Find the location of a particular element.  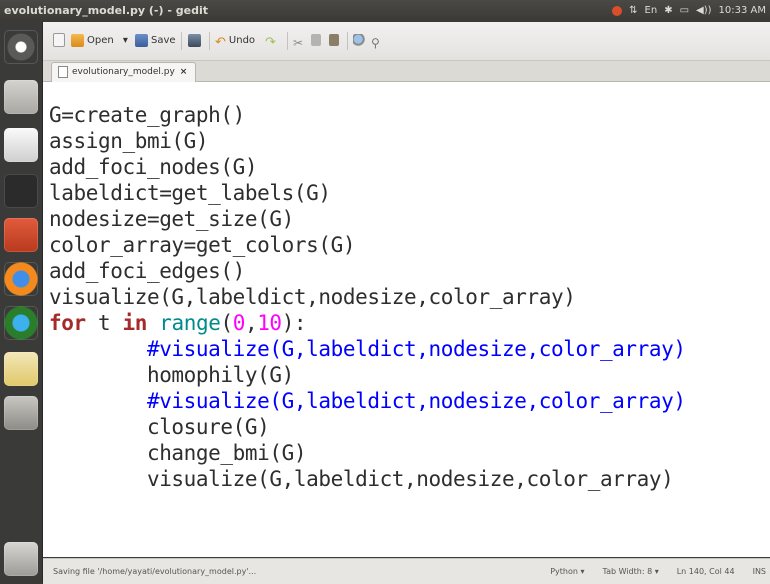

code-line: change_bmi(G) is located at coordinates (178, 453).